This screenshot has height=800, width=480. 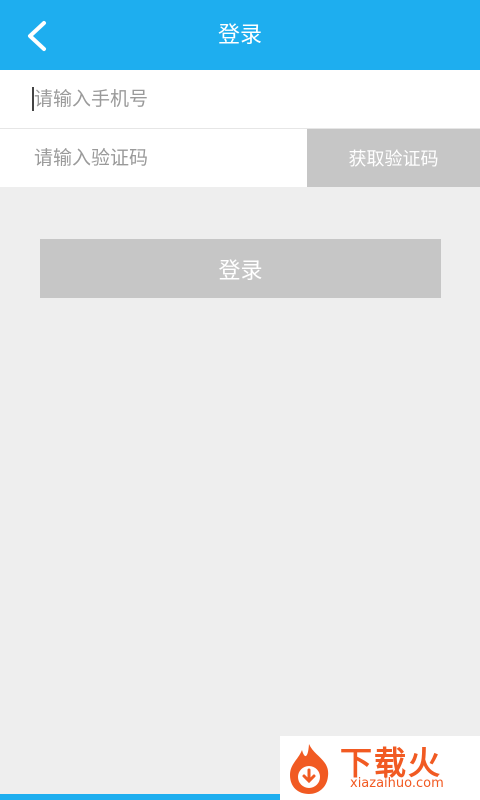 I want to click on page-title: 登录, so click(x=239, y=35).